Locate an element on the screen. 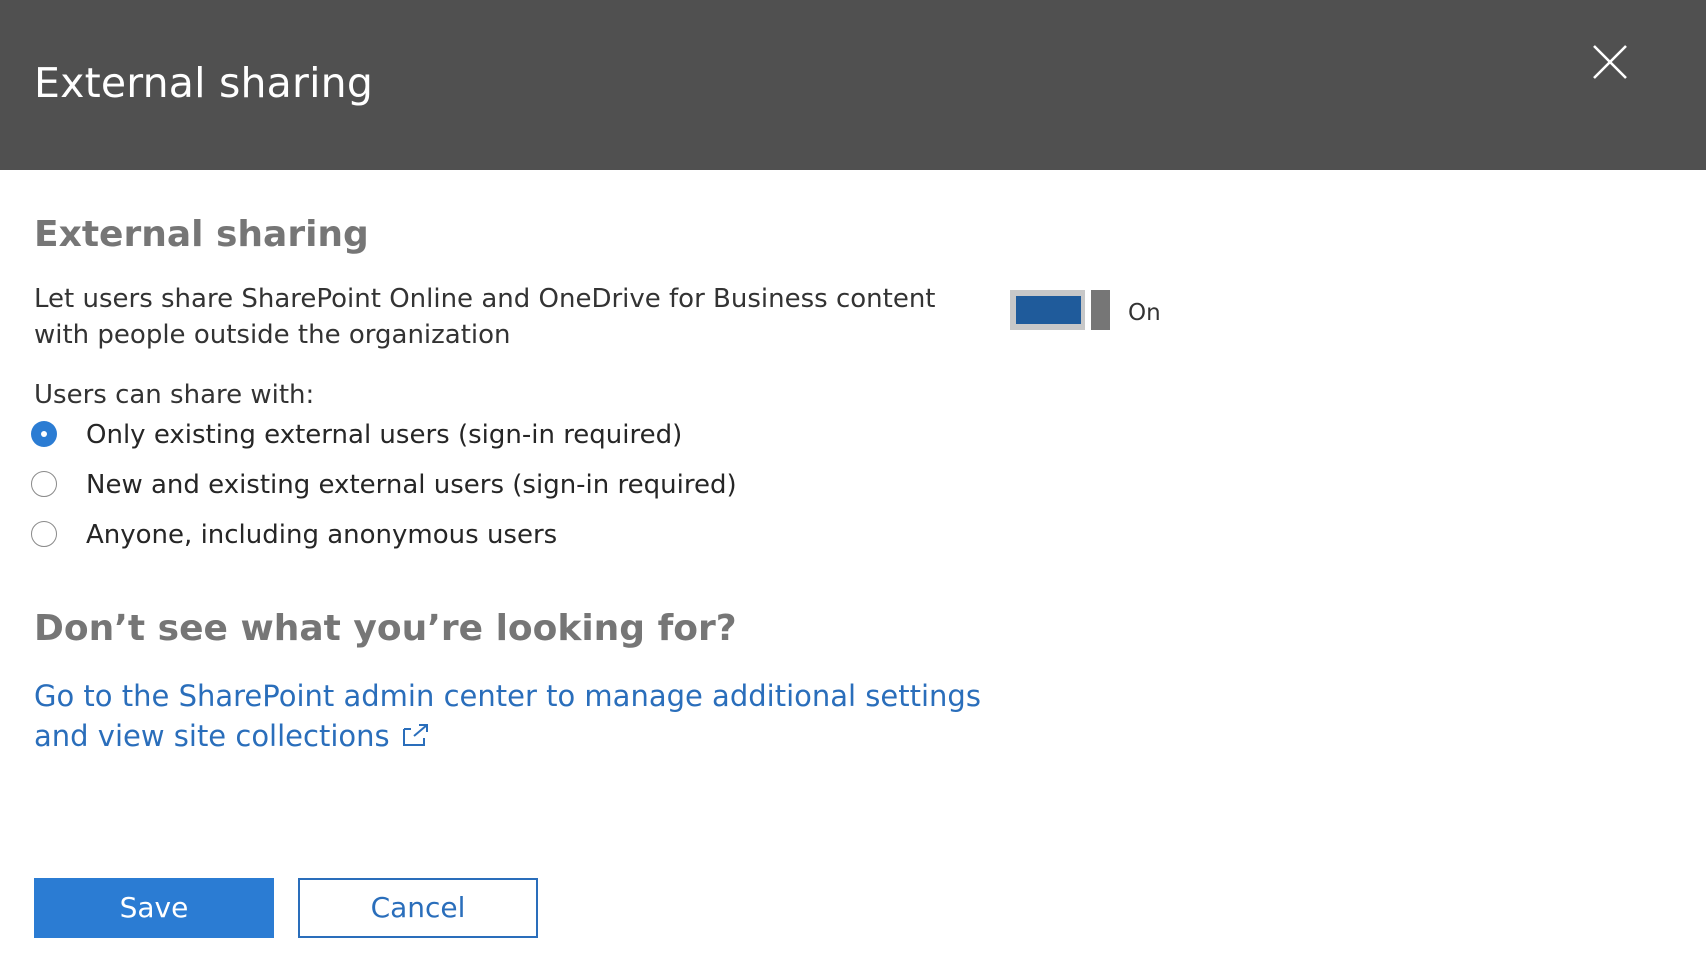 This screenshot has height=964, width=1706. toggle-state-label: On is located at coordinates (1144, 313).